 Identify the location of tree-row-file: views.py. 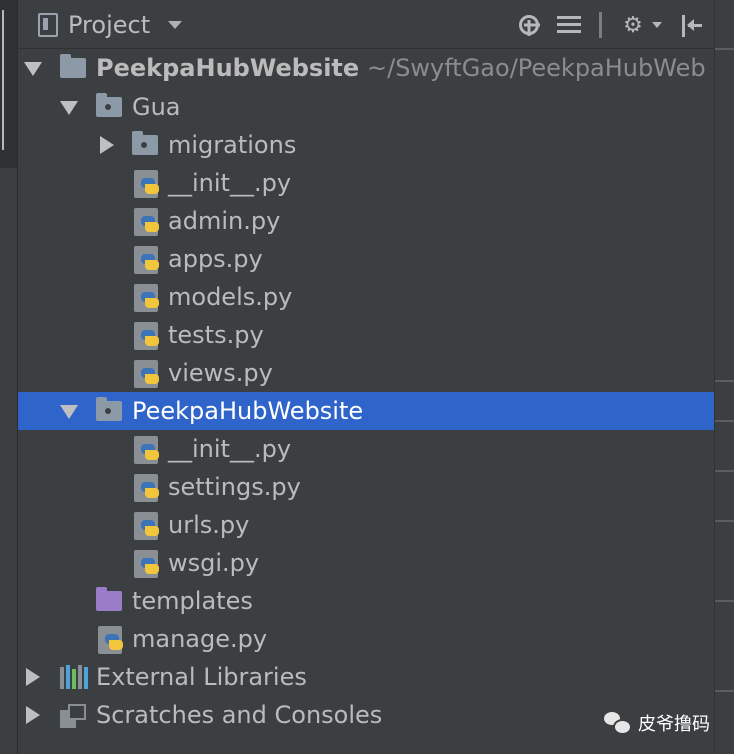
(366, 373).